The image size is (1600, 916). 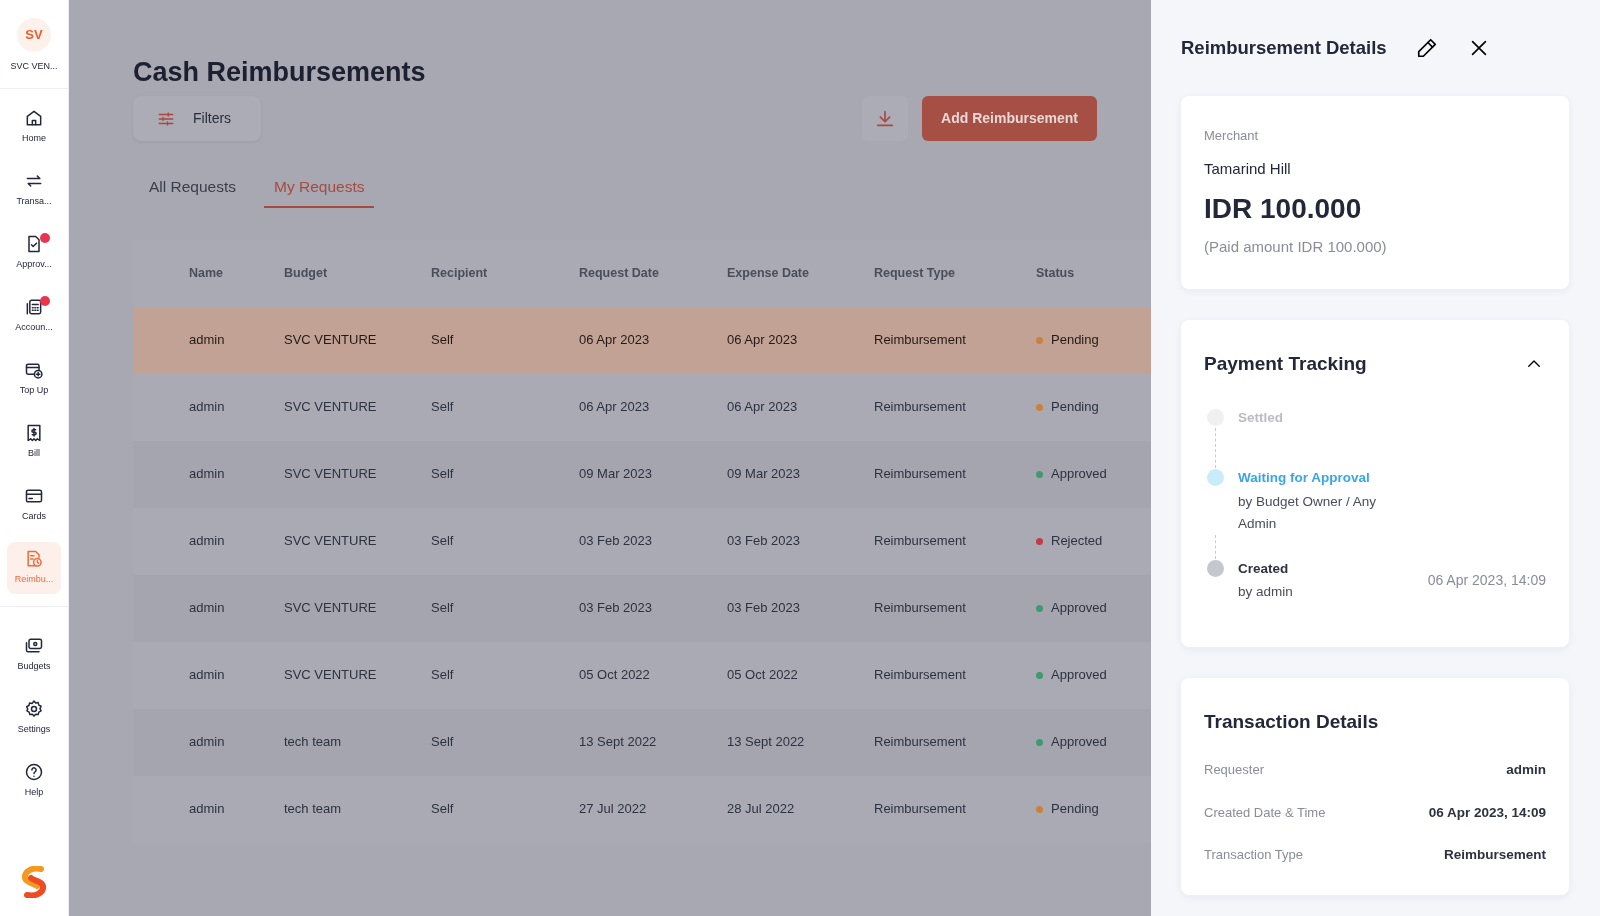 What do you see at coordinates (192, 191) in the screenshot?
I see `tab: All Requests` at bounding box center [192, 191].